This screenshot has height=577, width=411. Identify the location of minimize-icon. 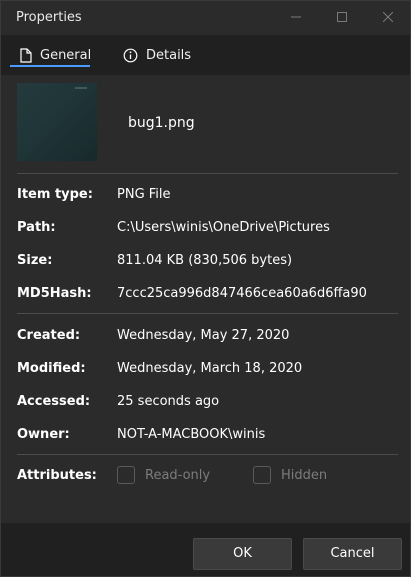
(296, 17).